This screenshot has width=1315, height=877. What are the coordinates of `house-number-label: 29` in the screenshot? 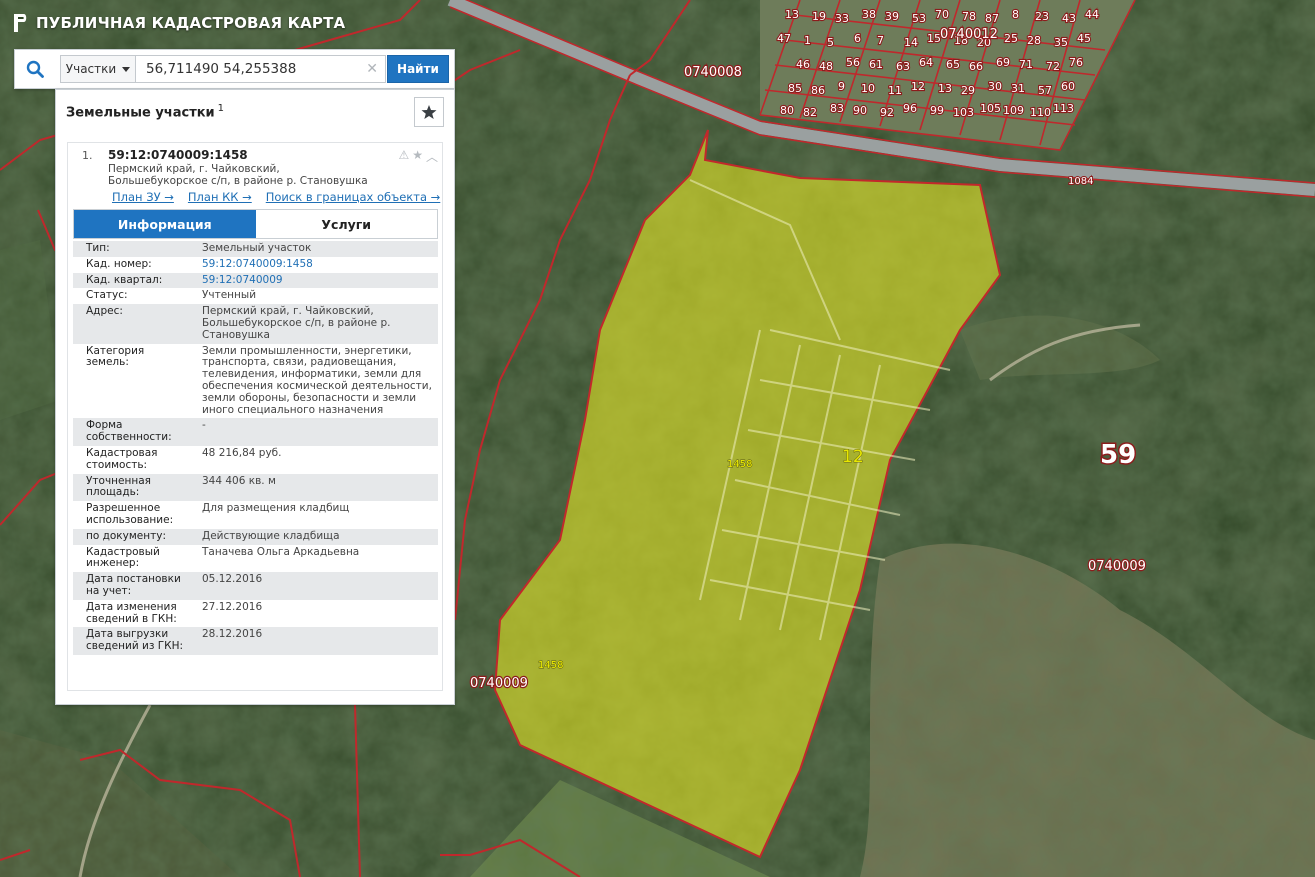 It's located at (968, 90).